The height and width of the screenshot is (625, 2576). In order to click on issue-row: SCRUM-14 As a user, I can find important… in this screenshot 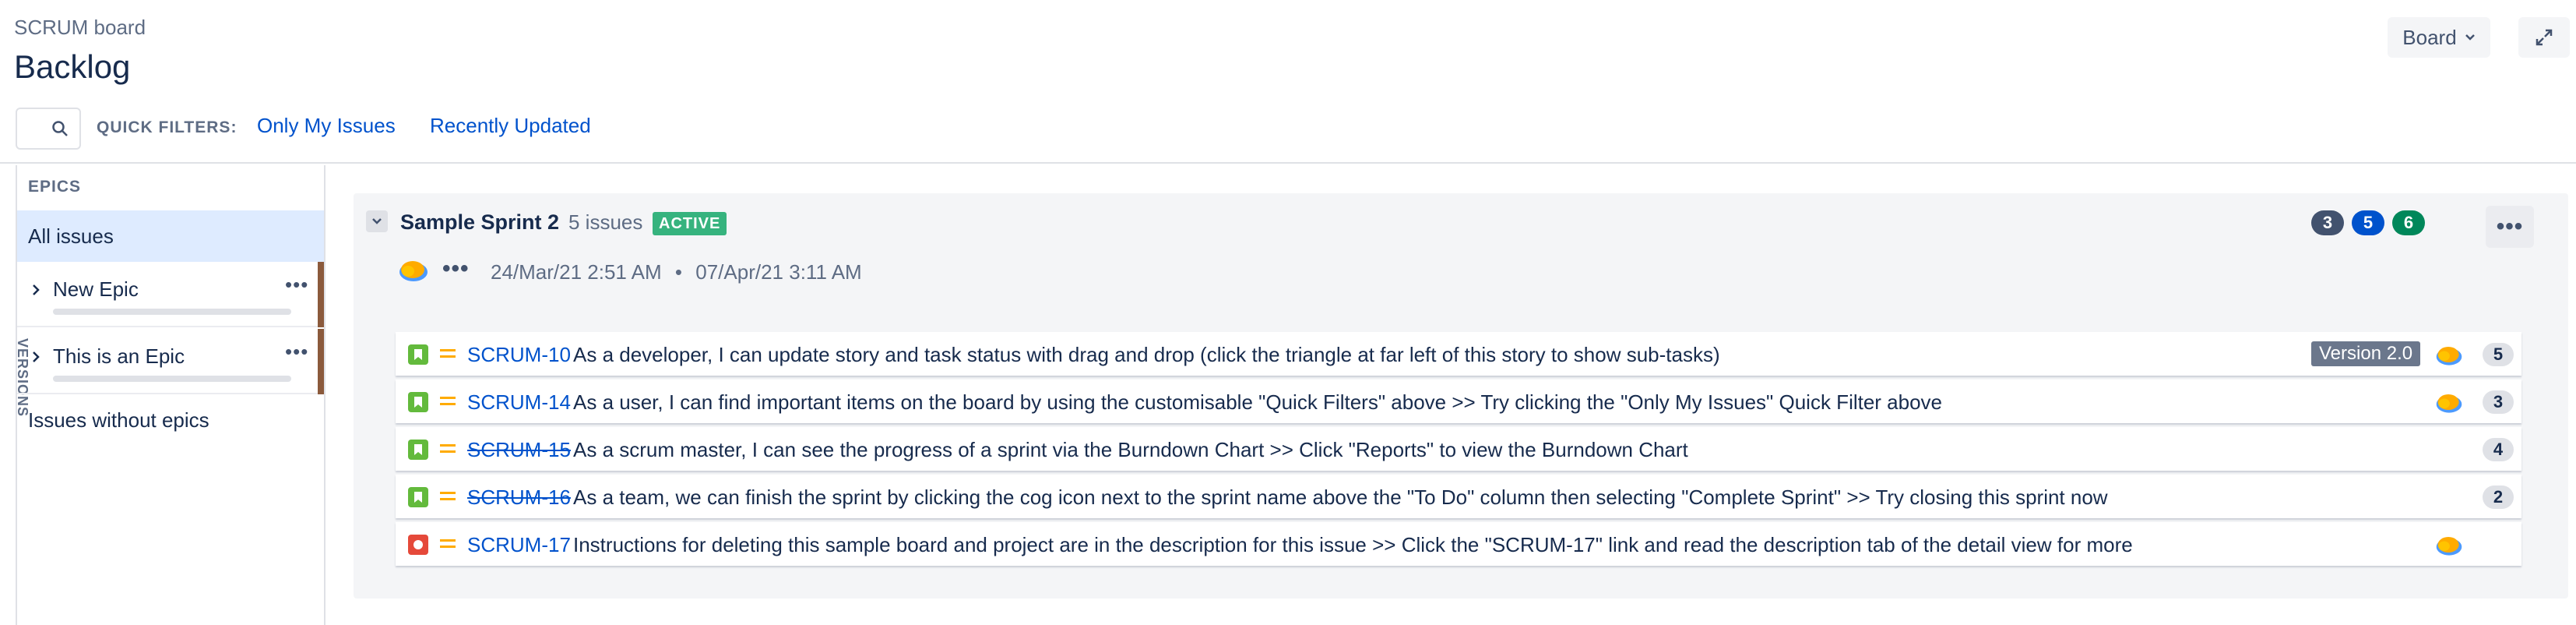, I will do `click(1458, 401)`.